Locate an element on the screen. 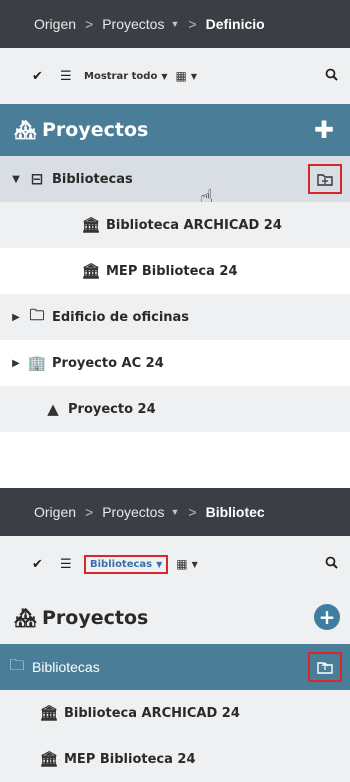 The width and height of the screenshot is (350, 782). toolbar: ✔ ☰ Mostrar todo ▼ ▦ ▼ is located at coordinates (175, 76).